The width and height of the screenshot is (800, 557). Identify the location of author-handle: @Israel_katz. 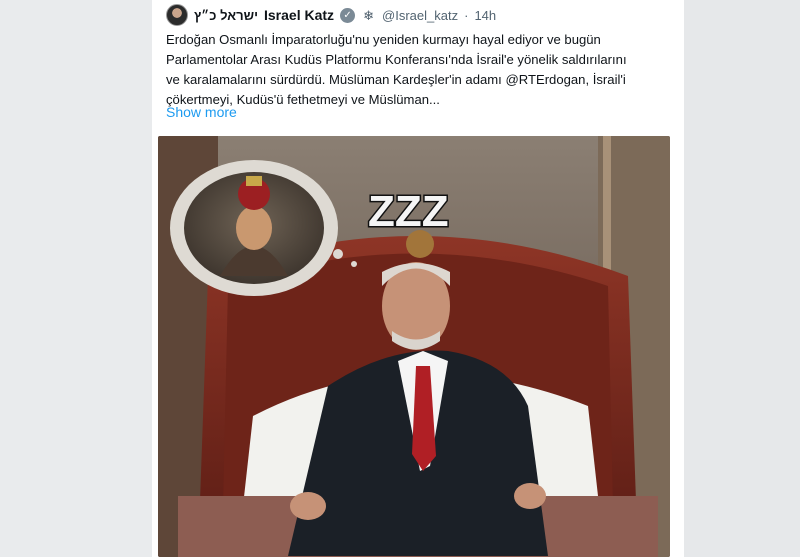
(420, 15).